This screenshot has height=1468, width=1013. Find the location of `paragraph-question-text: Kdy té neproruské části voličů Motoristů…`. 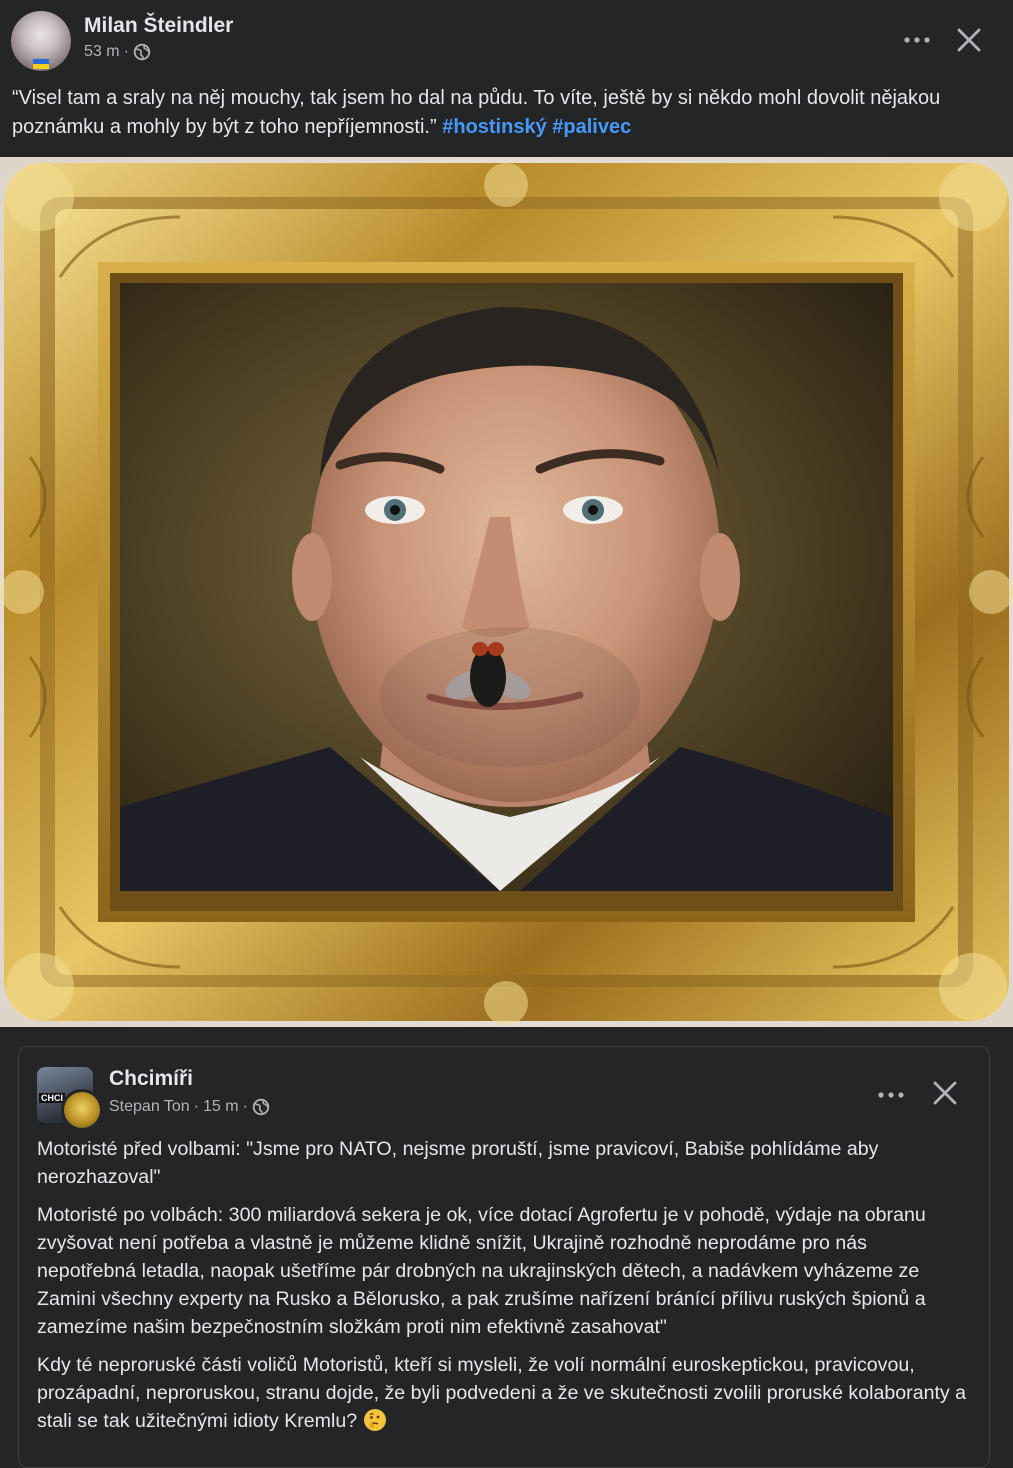

paragraph-question-text: Kdy té neproruské části voličů Motoristů… is located at coordinates (502, 1393).